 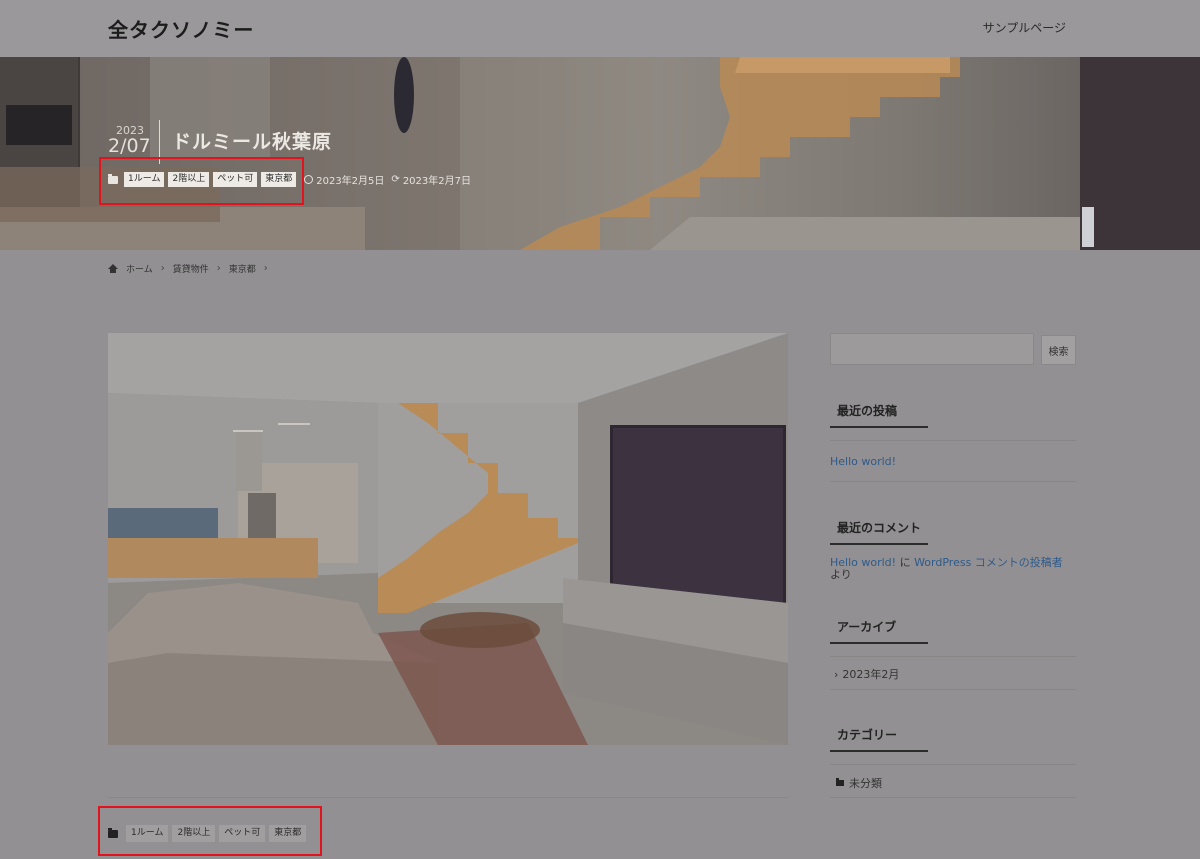 What do you see at coordinates (436, 181) in the screenshot?
I see `updated-date: 2023年2月7日` at bounding box center [436, 181].